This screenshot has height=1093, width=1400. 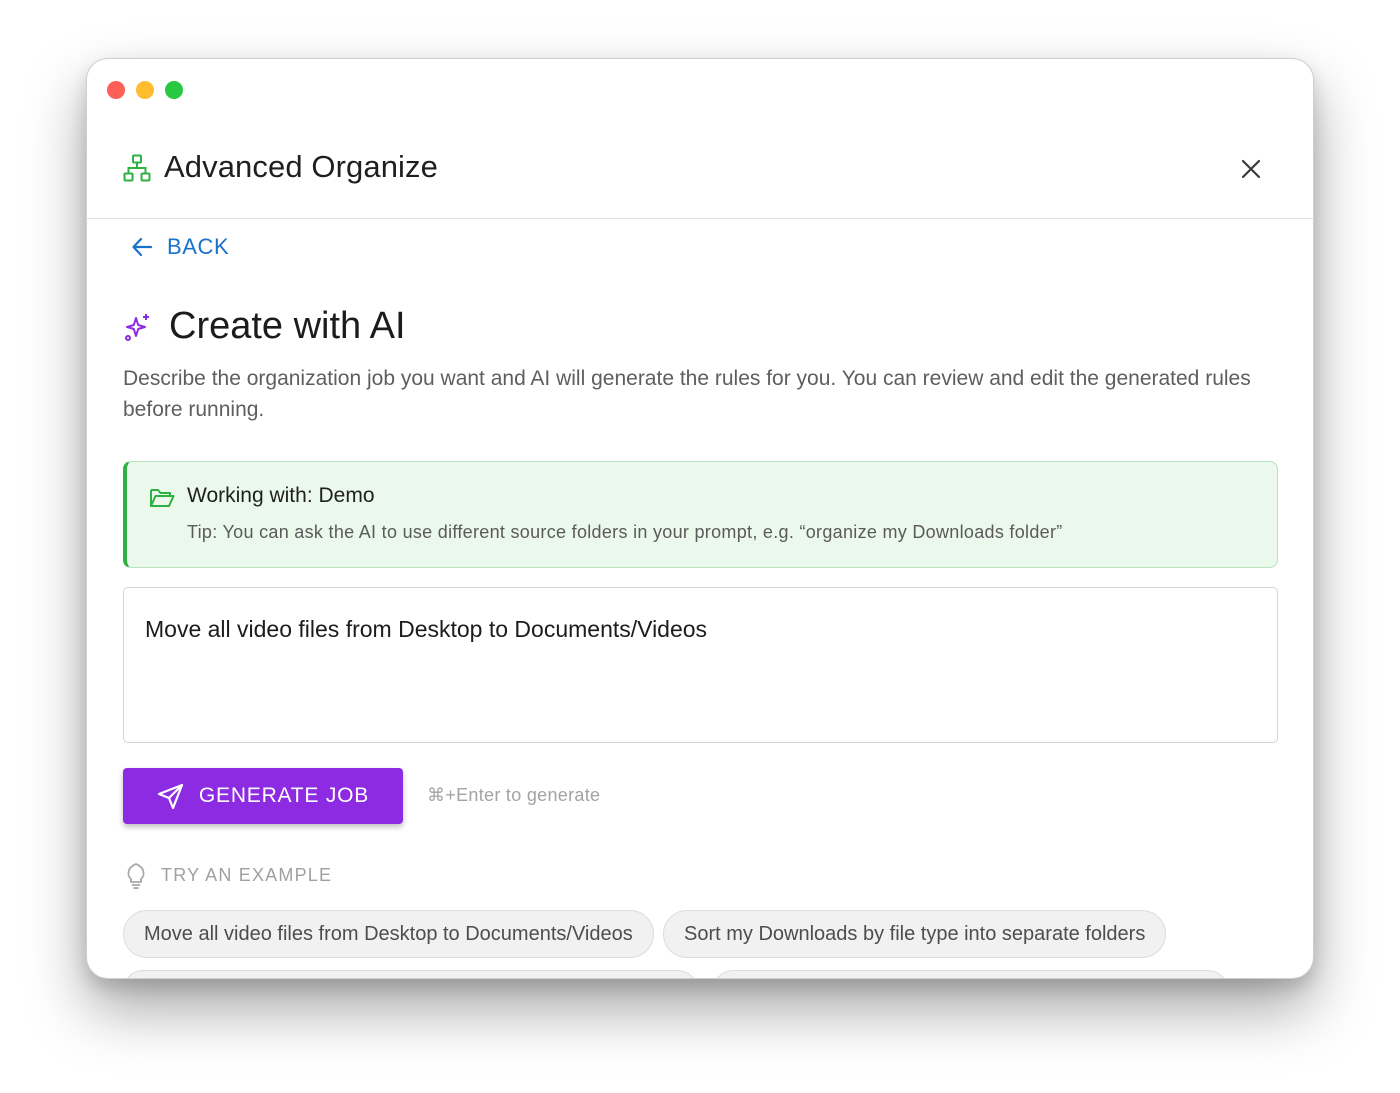 What do you see at coordinates (700, 174) in the screenshot?
I see `dialog-header: Advanced Organize` at bounding box center [700, 174].